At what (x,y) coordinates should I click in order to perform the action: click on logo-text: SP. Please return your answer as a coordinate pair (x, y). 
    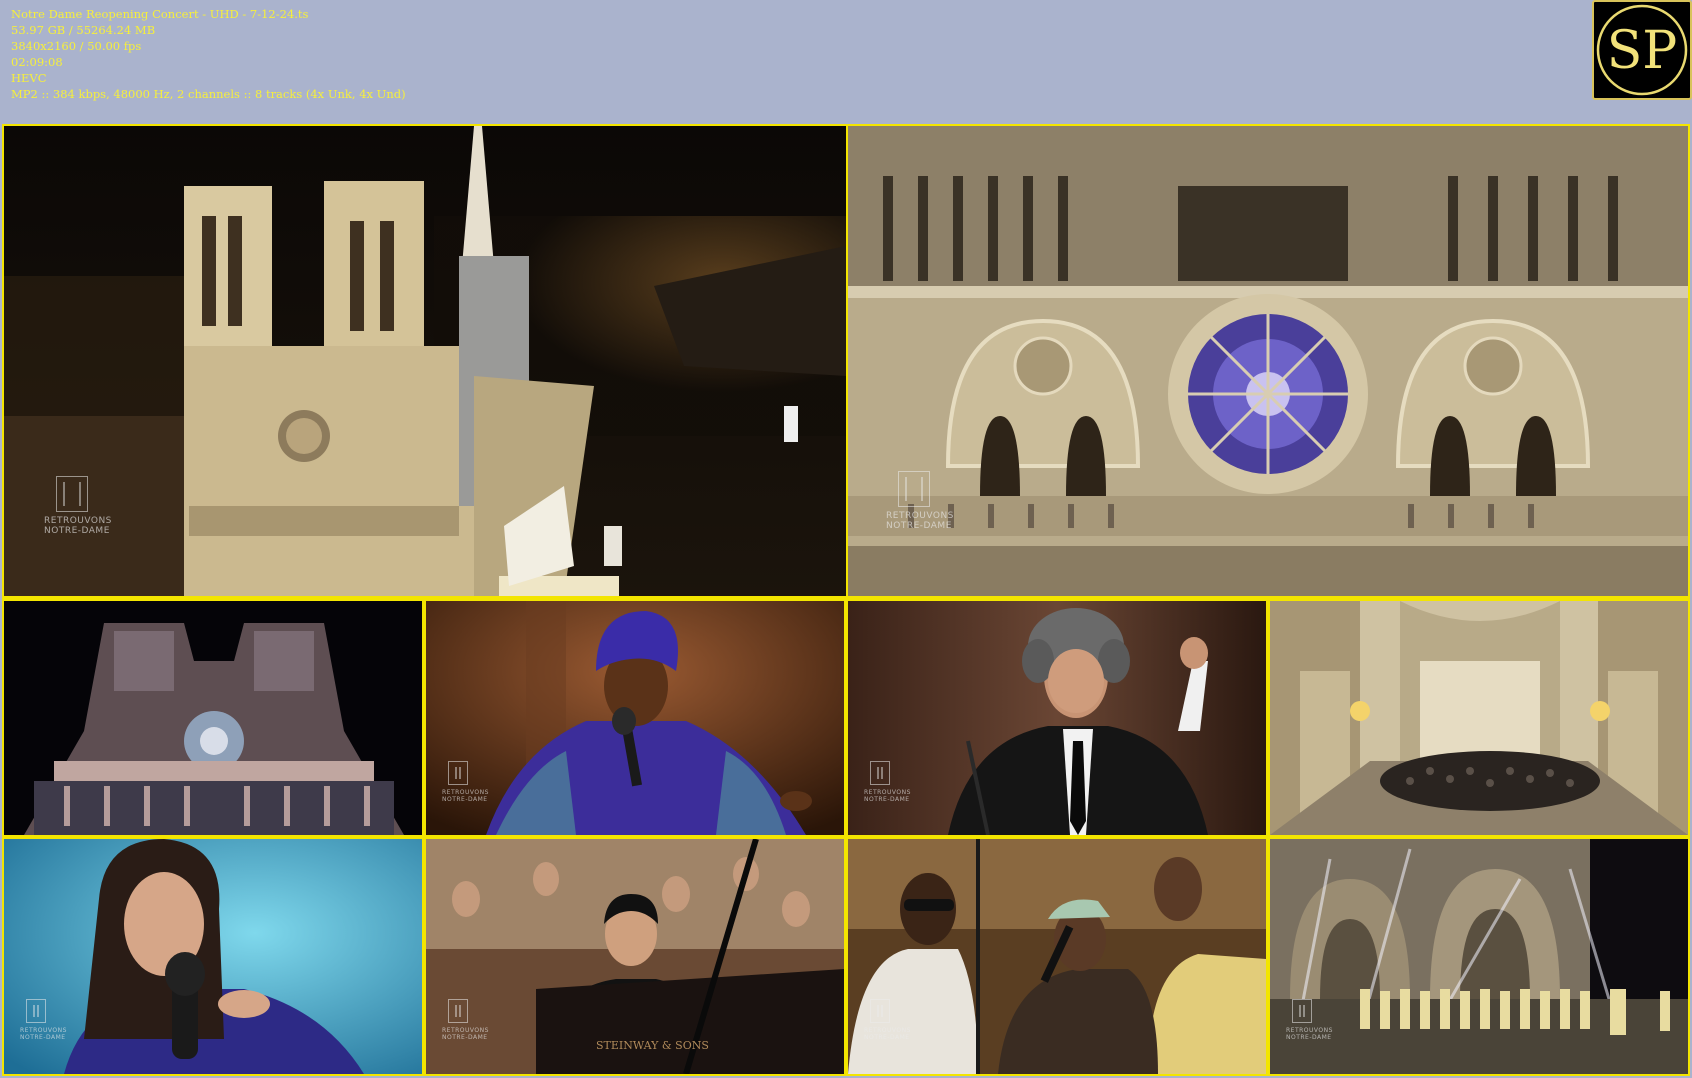
    Looking at the image, I should click on (1642, 51).